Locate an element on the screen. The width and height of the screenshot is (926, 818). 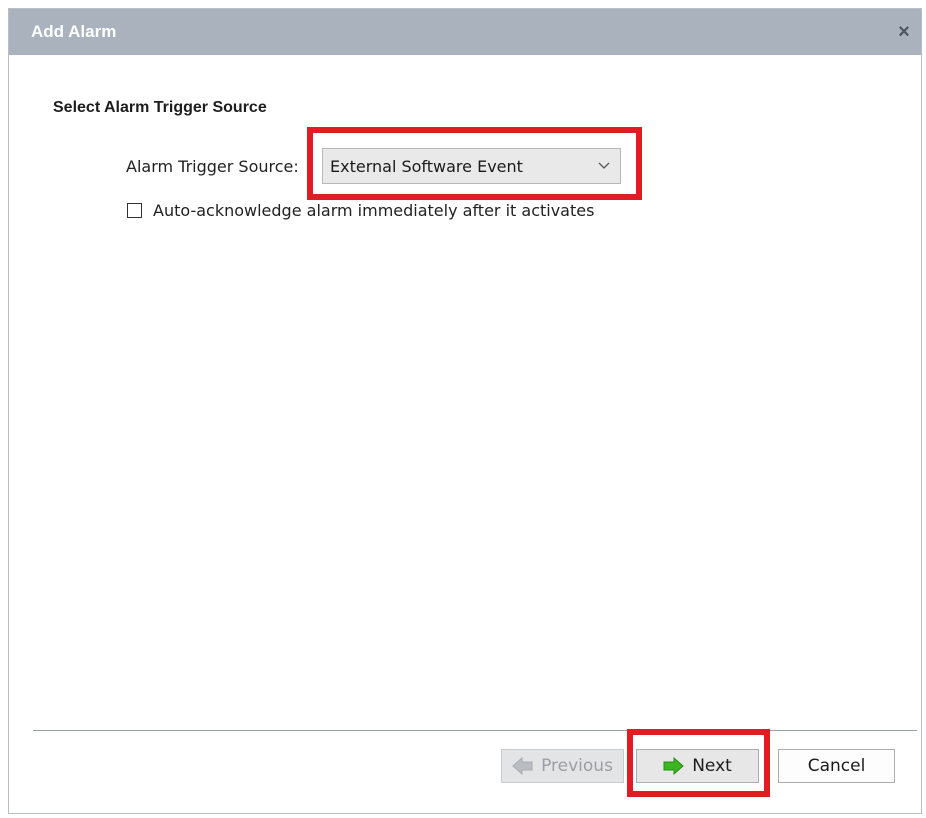
alarm-trigger-source-dropdown: External Software Event is located at coordinates (471, 166).